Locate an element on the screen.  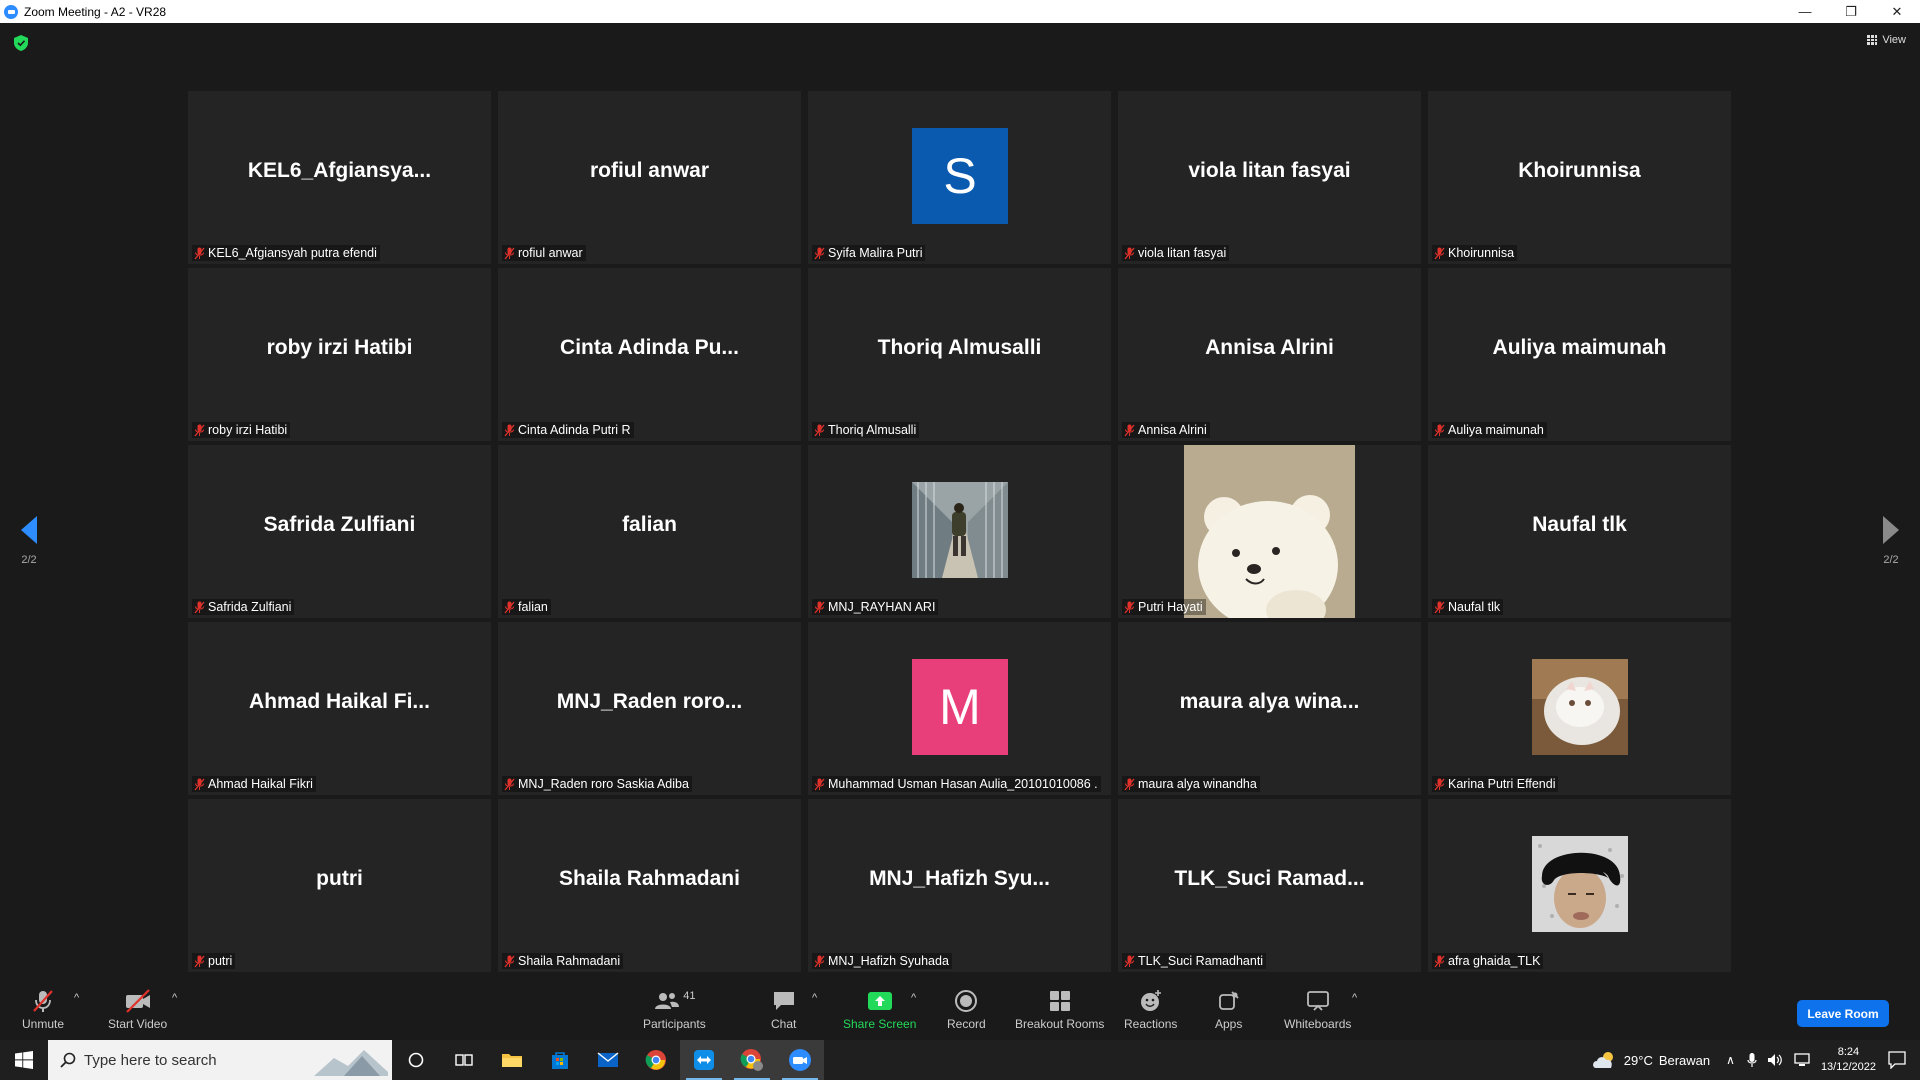
video-options-caret: ^ is located at coordinates (174, 998).